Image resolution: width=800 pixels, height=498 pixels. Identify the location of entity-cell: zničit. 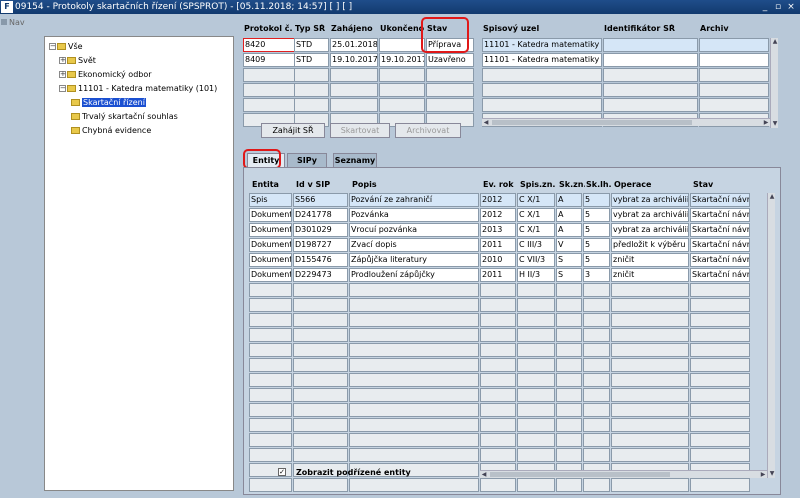
(650, 260).